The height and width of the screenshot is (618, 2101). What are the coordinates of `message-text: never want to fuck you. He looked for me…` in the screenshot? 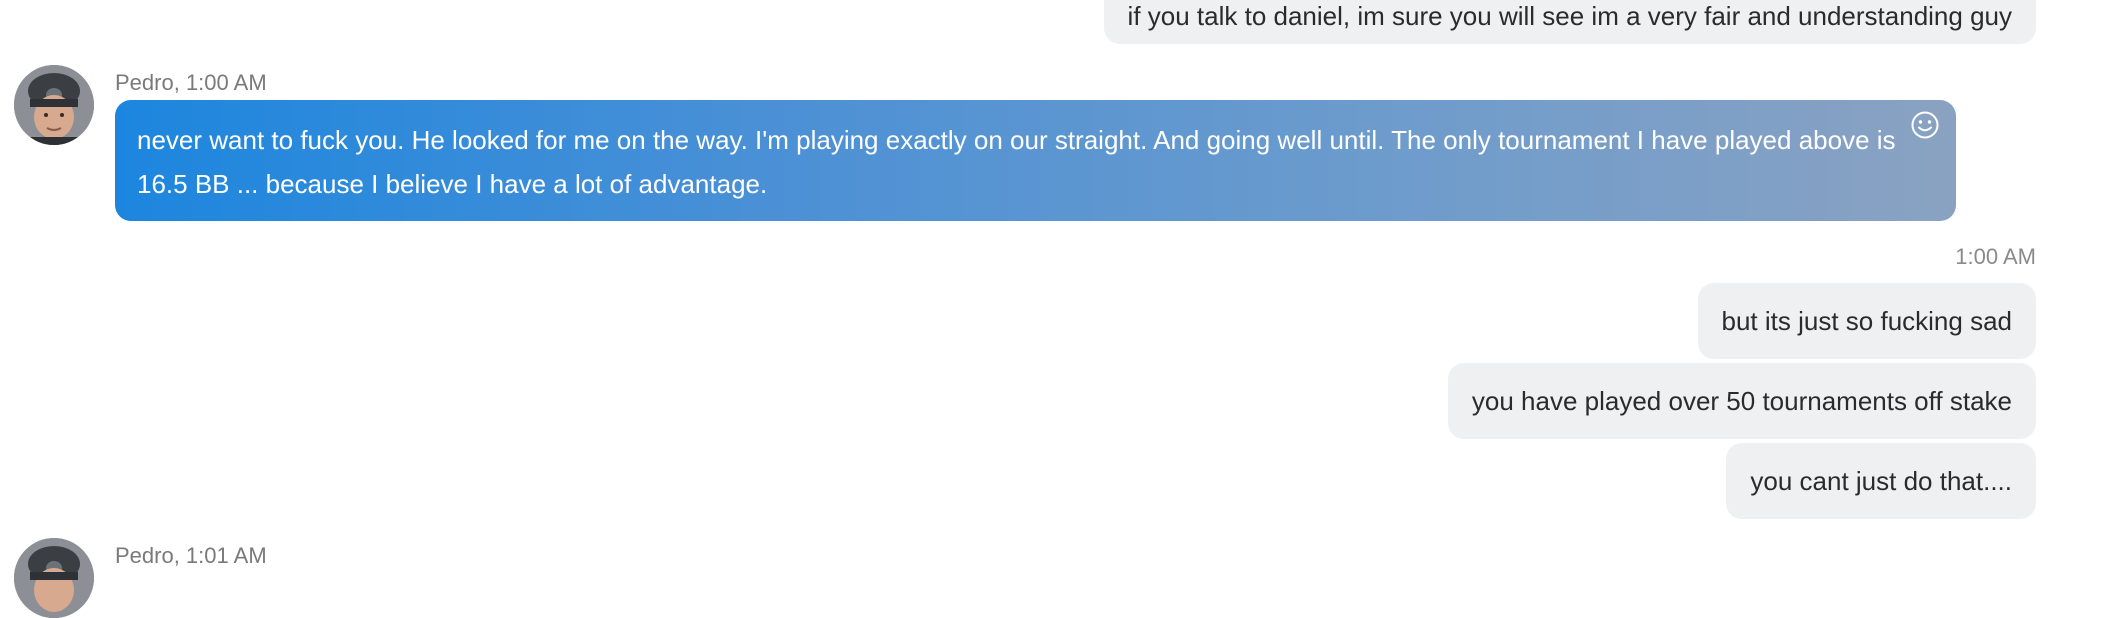 It's located at (1016, 162).